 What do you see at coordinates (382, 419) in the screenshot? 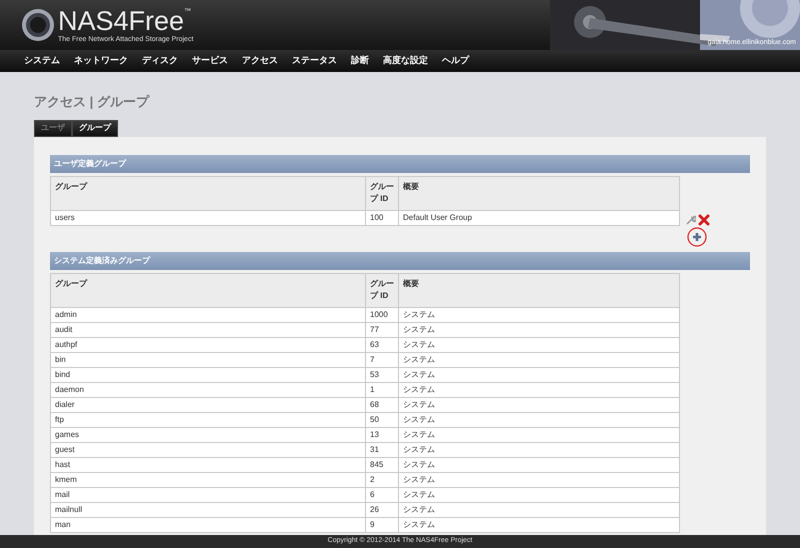
I see `table-cell: 50` at bounding box center [382, 419].